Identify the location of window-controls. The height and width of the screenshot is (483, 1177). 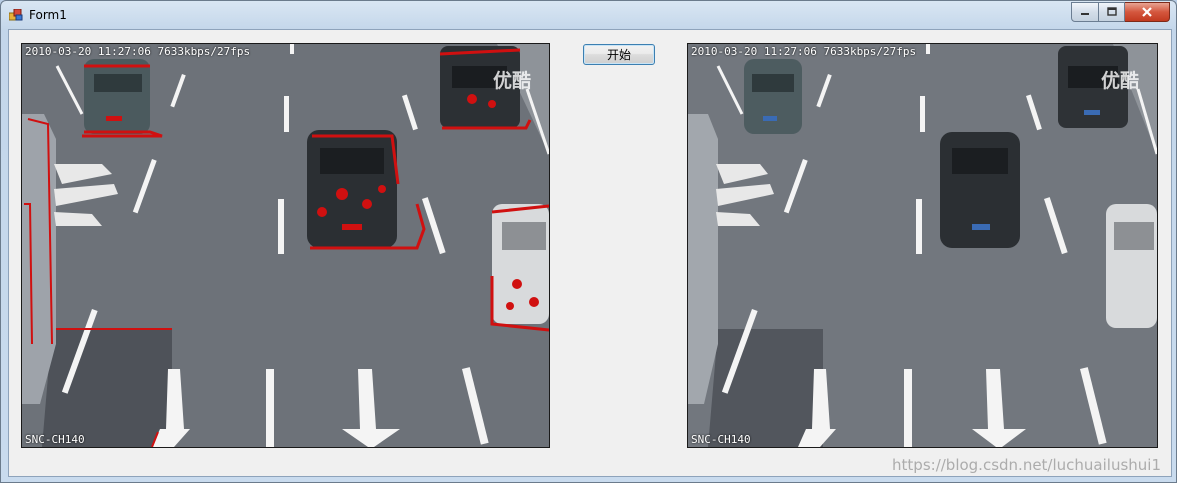
(1120, 12).